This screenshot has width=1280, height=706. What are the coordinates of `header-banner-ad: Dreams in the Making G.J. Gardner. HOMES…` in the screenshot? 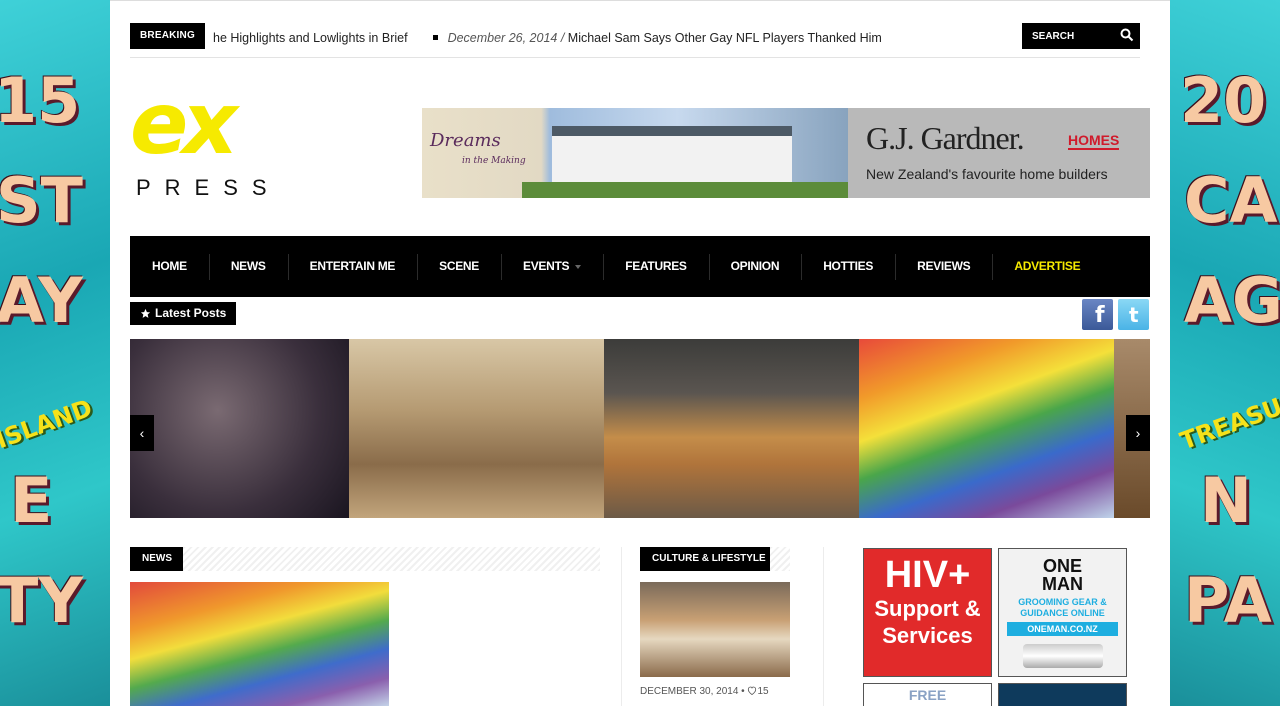 It's located at (786, 153).